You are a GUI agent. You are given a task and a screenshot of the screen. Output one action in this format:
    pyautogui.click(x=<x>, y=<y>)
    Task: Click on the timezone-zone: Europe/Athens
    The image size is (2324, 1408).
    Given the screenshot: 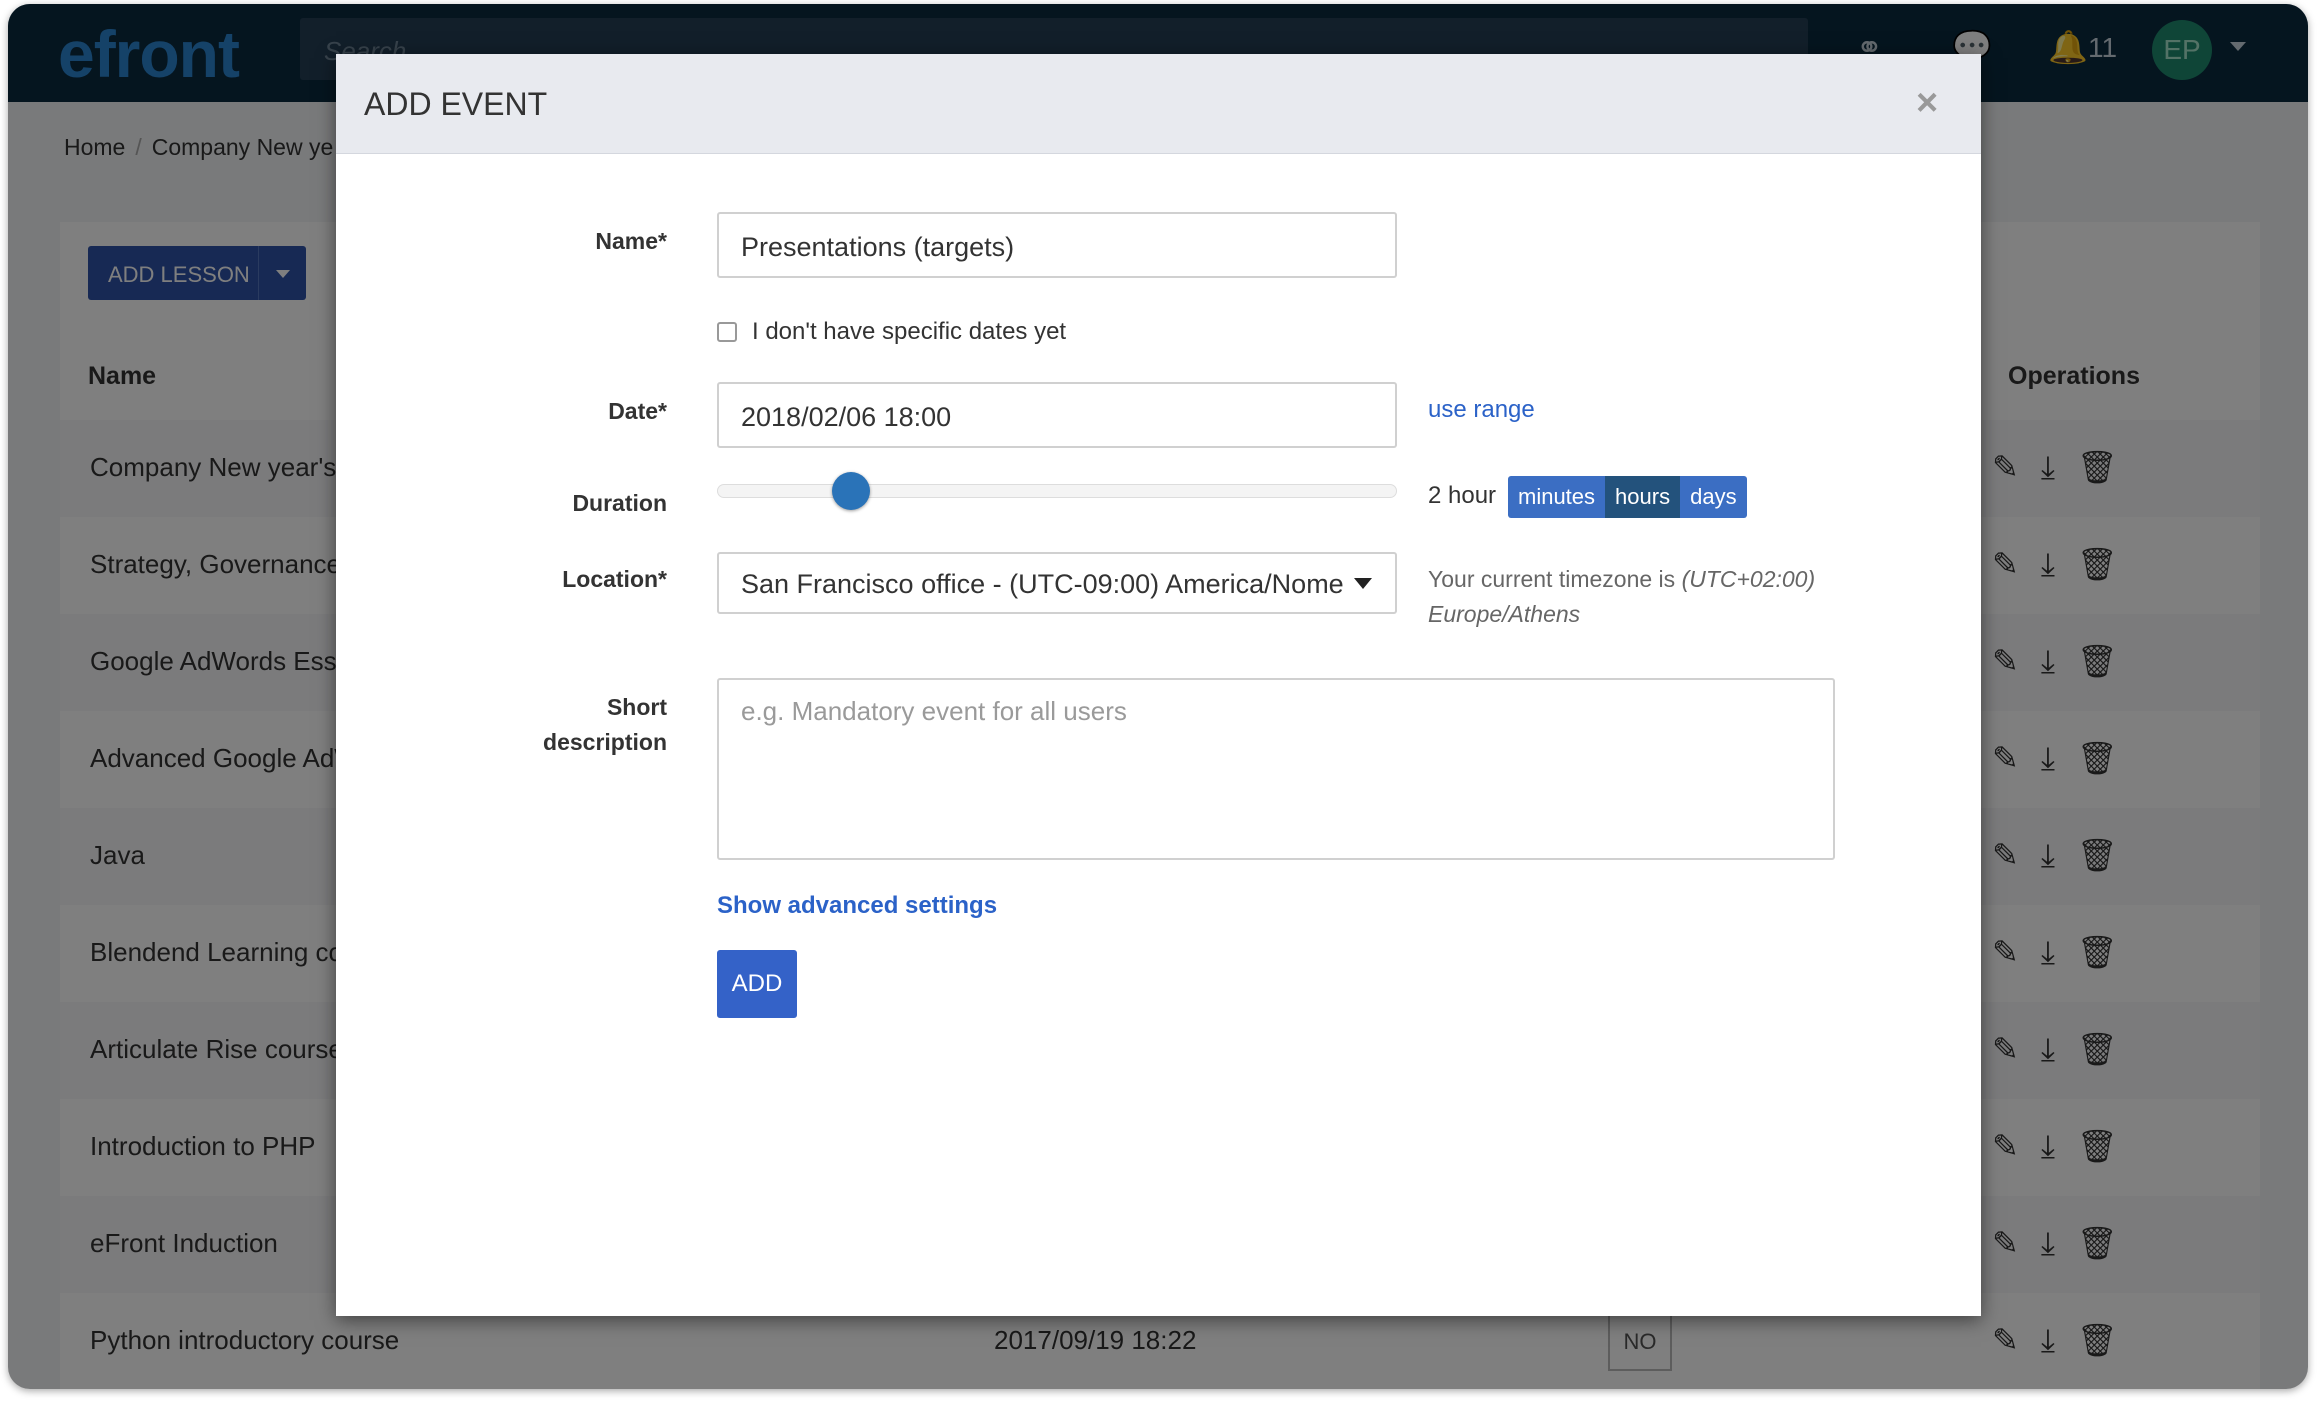 What is the action you would take?
    pyautogui.click(x=1504, y=614)
    